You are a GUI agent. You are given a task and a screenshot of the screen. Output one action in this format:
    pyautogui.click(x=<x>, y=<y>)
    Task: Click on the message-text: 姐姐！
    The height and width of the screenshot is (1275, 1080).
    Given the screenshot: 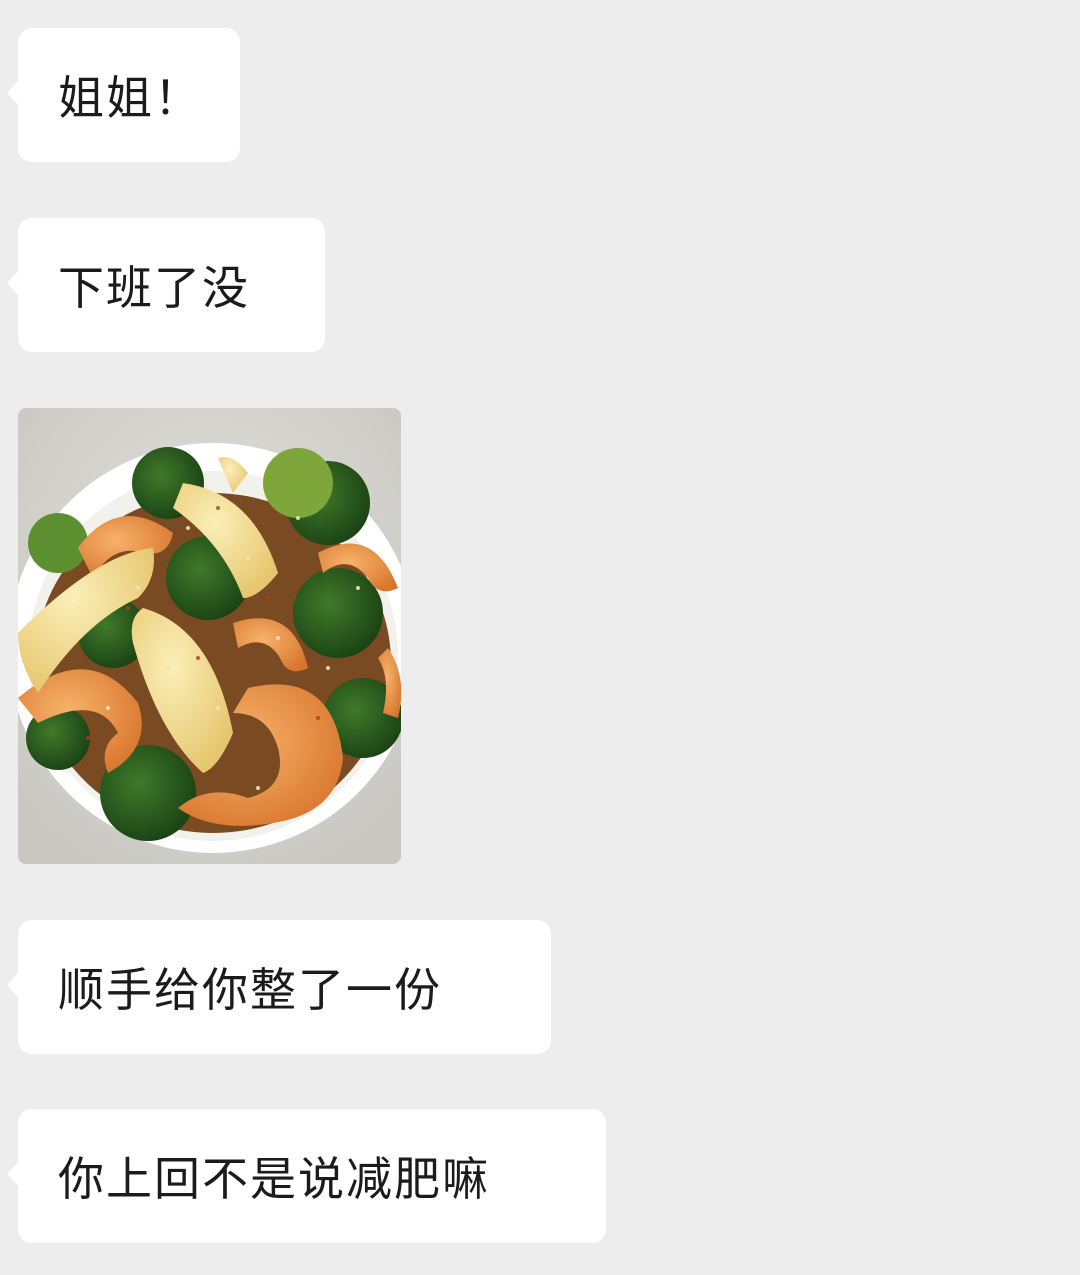 What is the action you would take?
    pyautogui.click(x=130, y=98)
    